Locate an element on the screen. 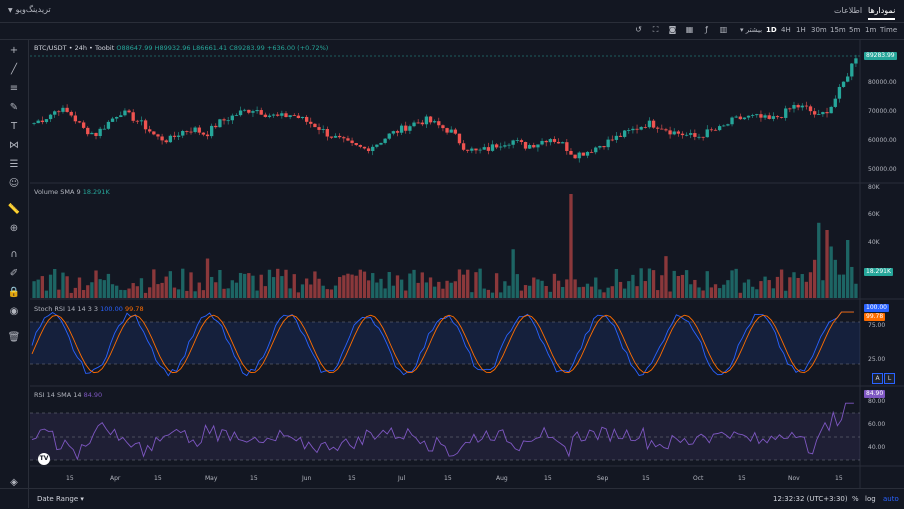 Image resolution: width=904 pixels, height=509 pixels. magnet-icon: ∩ is located at coordinates (14, 255).